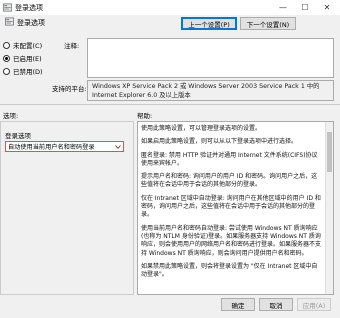  What do you see at coordinates (276, 304) in the screenshot?
I see `cancel-button: 取消` at bounding box center [276, 304].